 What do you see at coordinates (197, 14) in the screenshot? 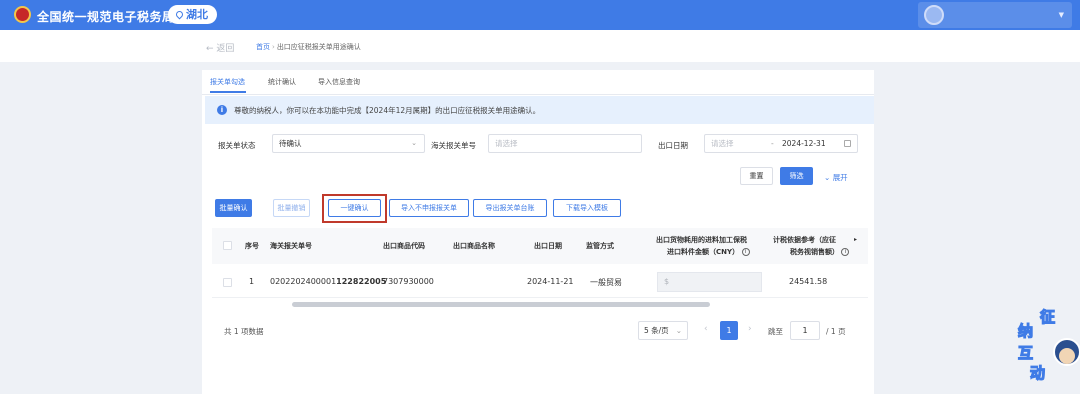
I see `region-label: 湖北` at bounding box center [197, 14].